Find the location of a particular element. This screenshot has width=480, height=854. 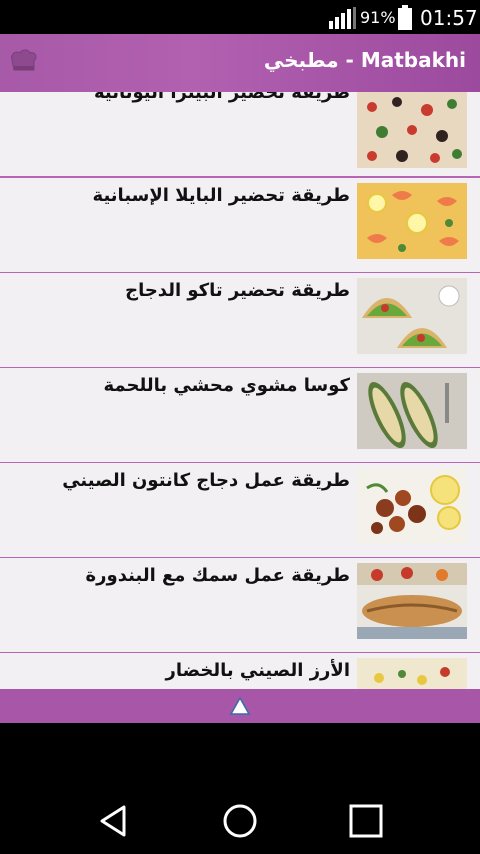

recipe-item: الأرز الصيني بالخضار is located at coordinates (240, 671).